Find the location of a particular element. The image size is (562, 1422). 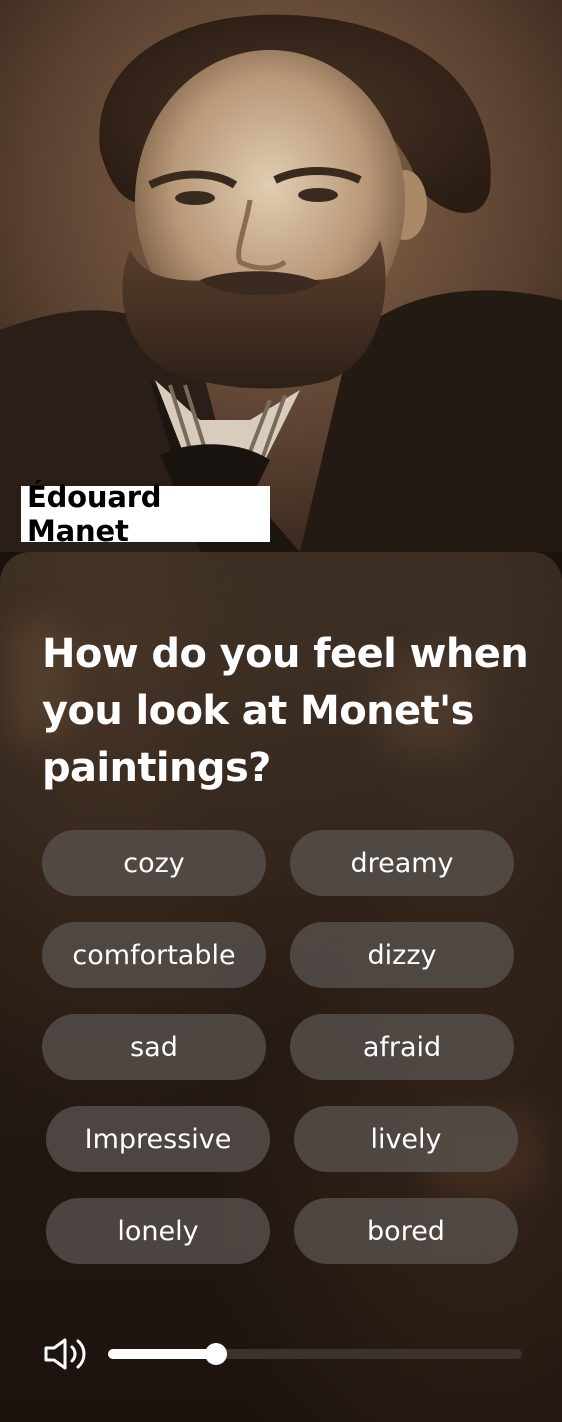

option-chip: lonely is located at coordinates (158, 1231).